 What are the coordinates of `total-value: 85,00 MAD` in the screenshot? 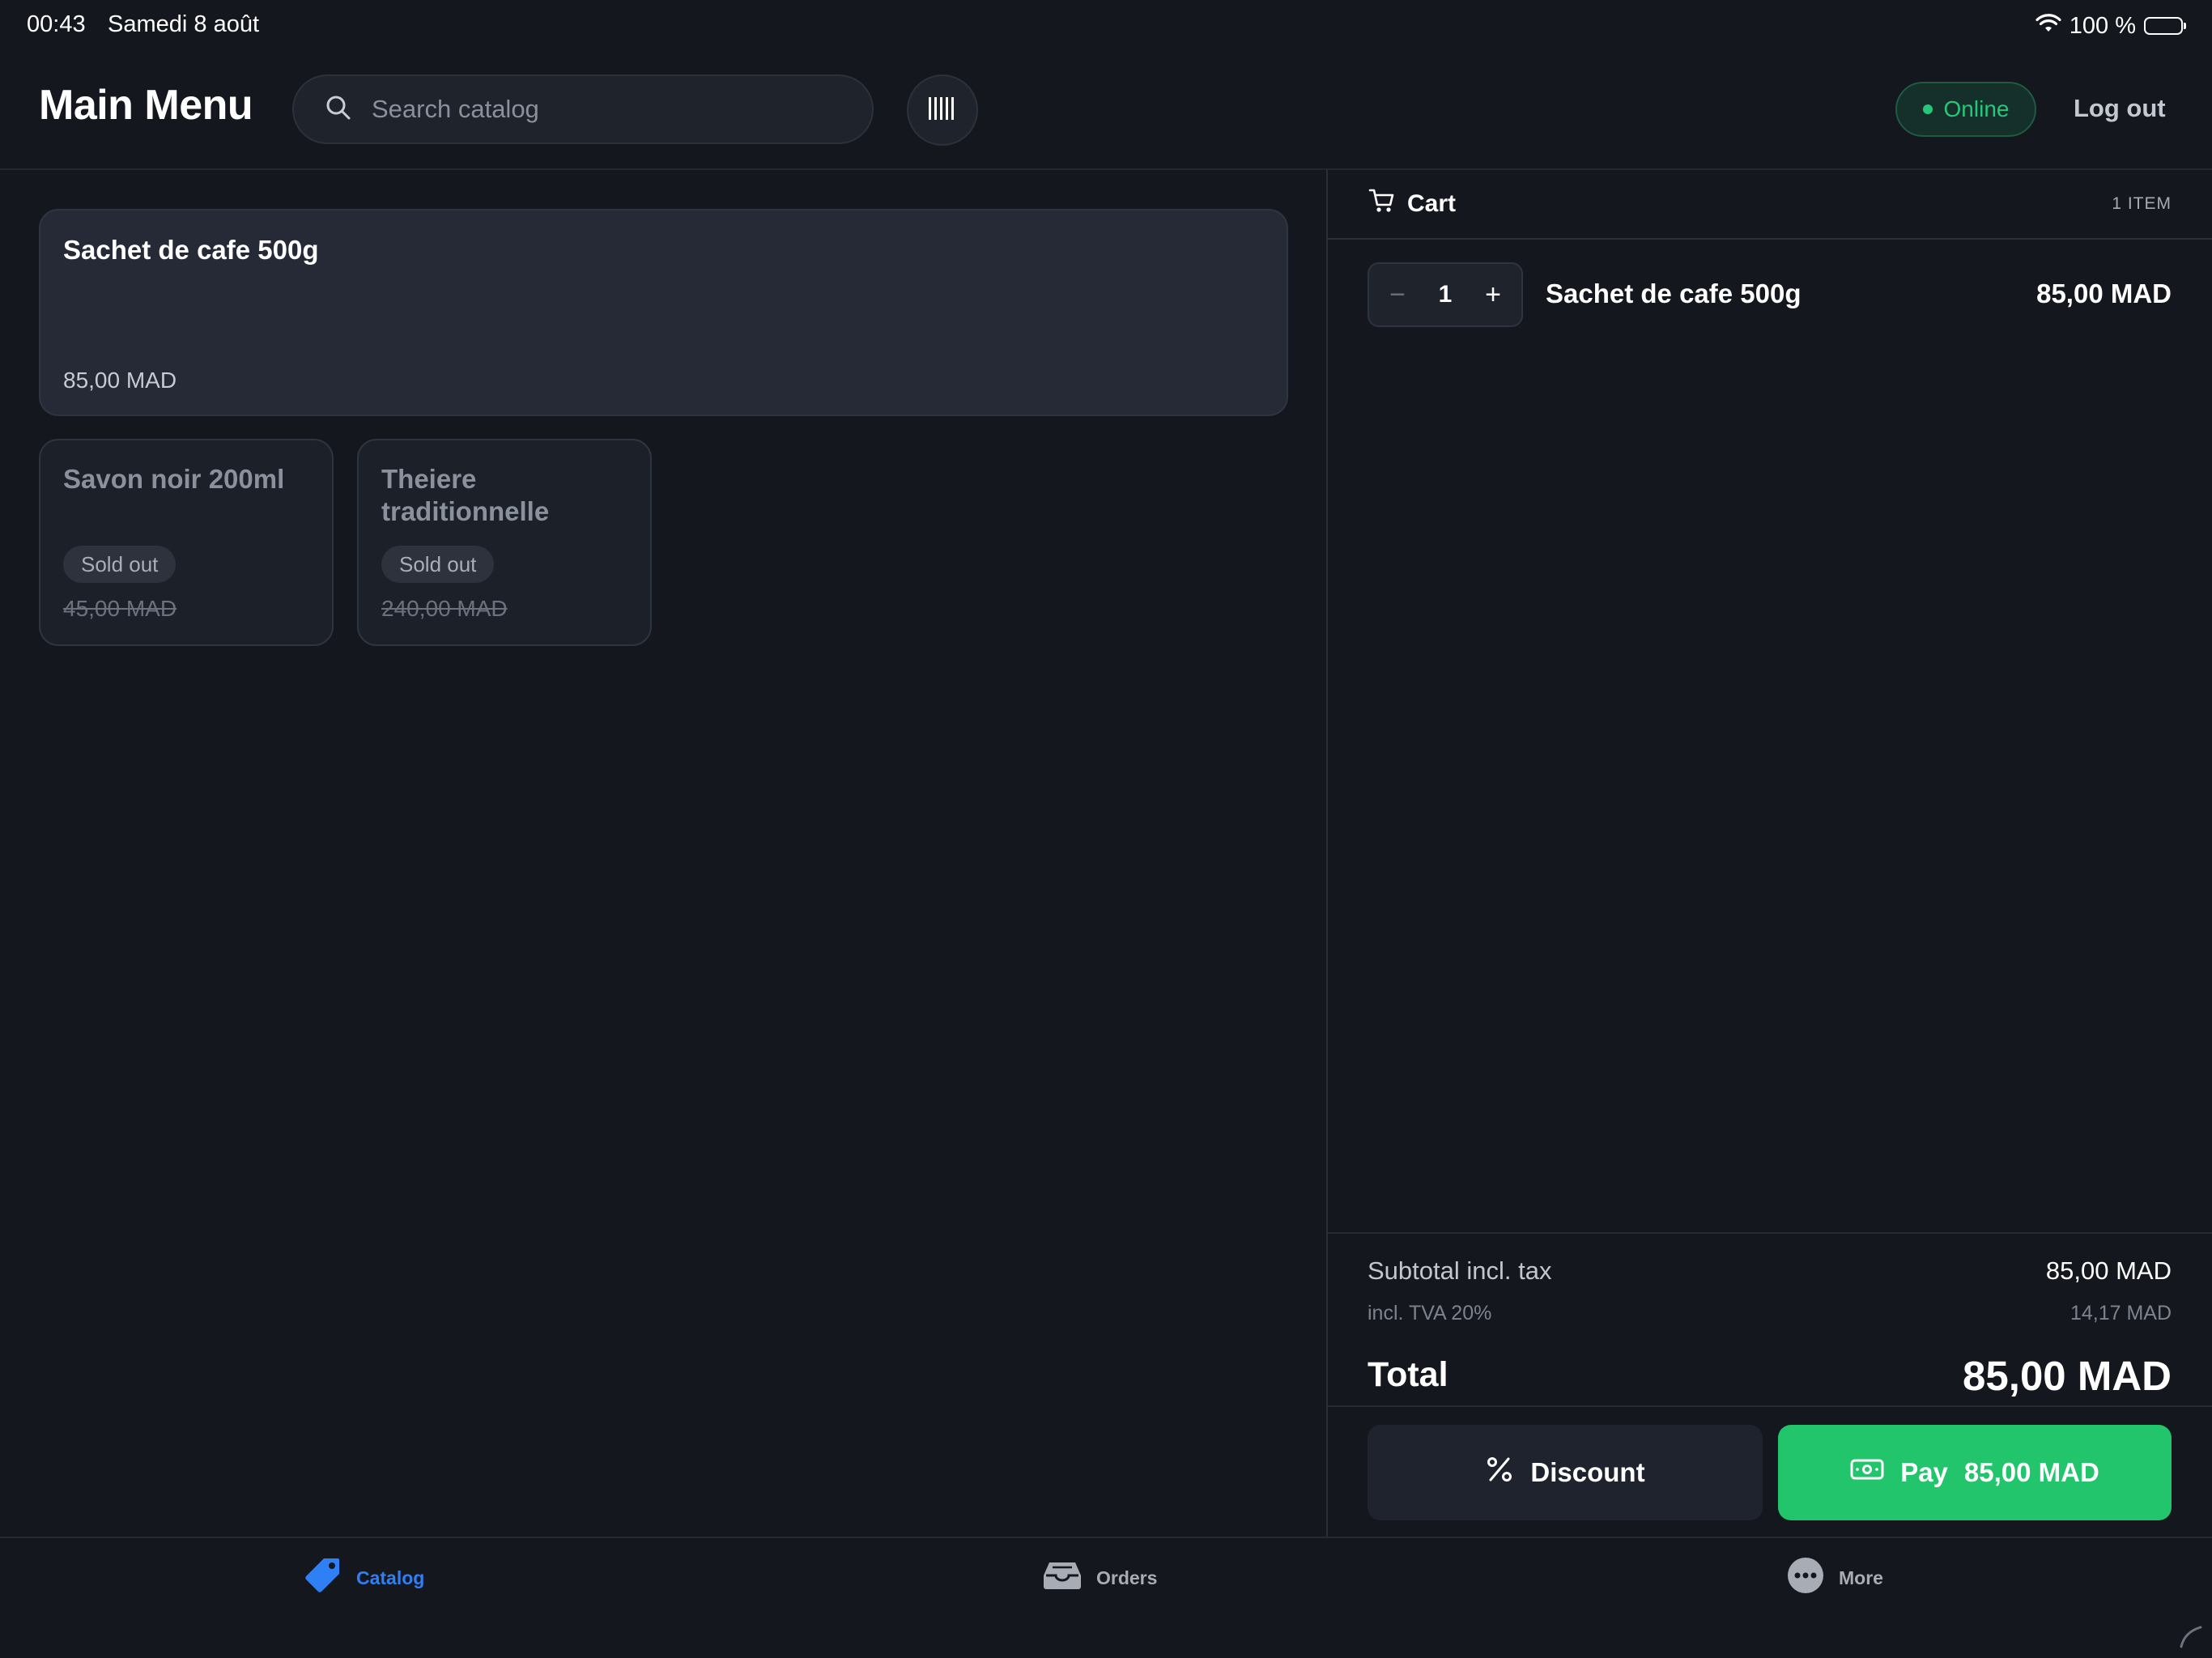 It's located at (2067, 1376).